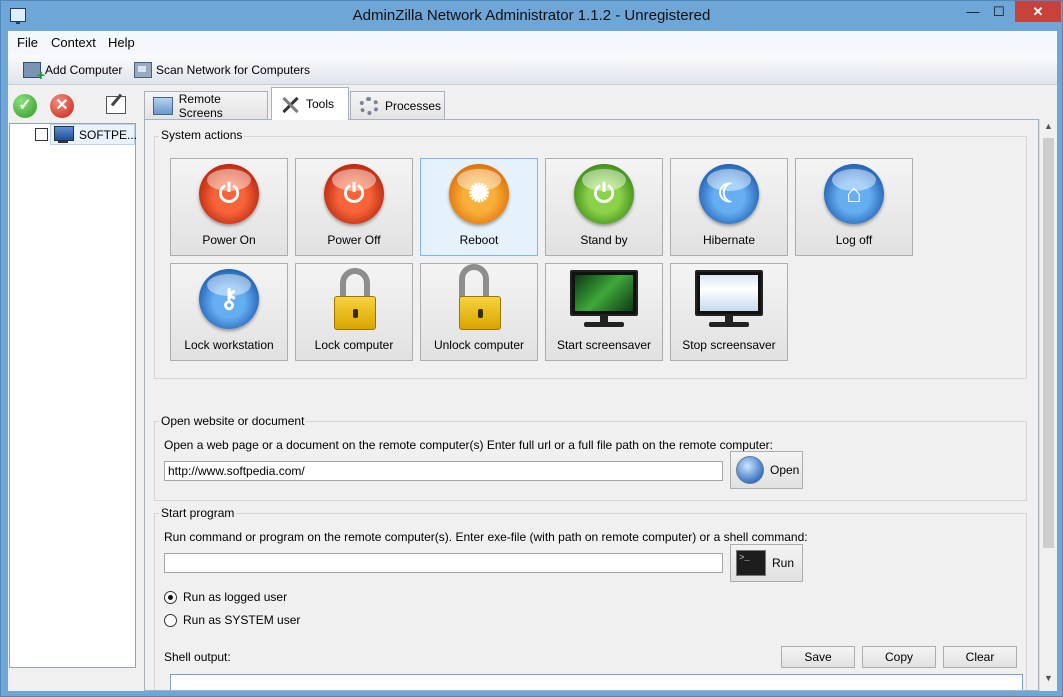  I want to click on reboot-button: ✺ Reboot, so click(479, 207).